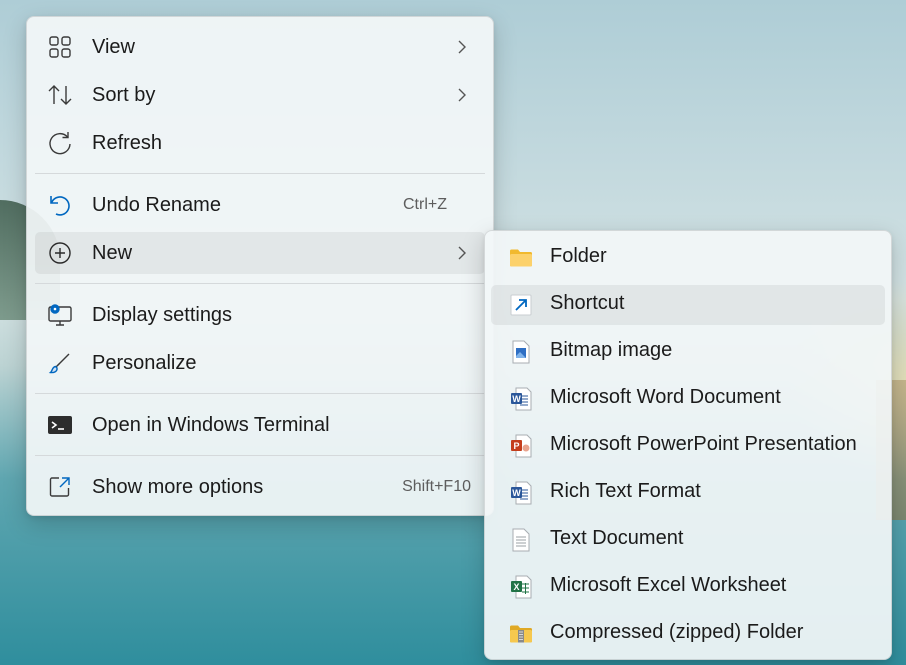 The image size is (906, 665). I want to click on word-icon: W, so click(521, 399).